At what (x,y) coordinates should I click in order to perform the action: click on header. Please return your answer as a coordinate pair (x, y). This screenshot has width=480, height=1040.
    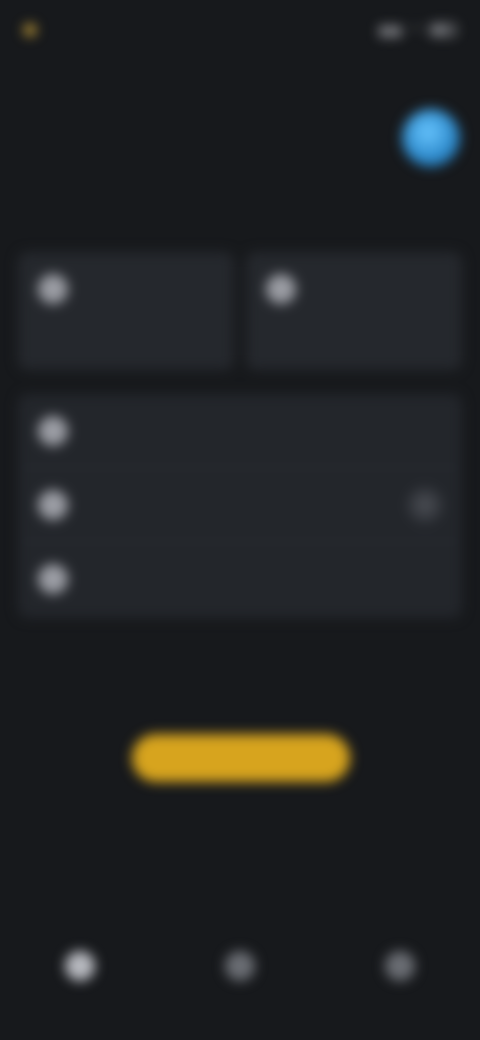
    Looking at the image, I should click on (240, 138).